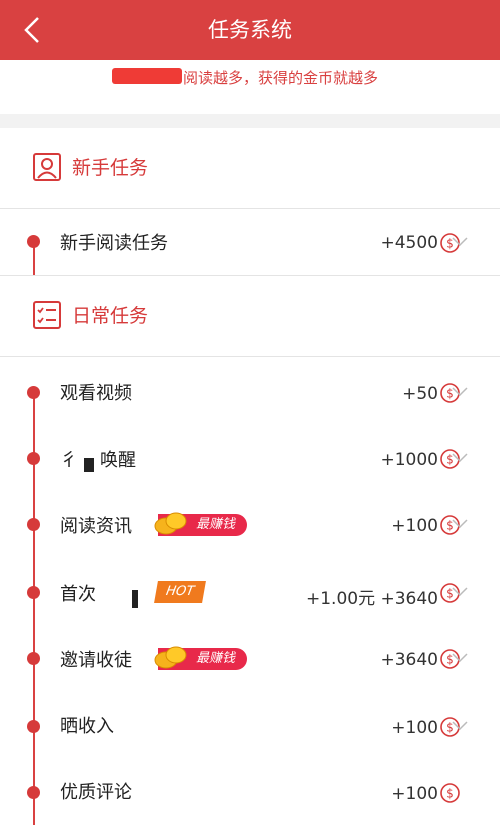 The height and width of the screenshot is (826, 500). I want to click on checklist-icon, so click(47, 315).